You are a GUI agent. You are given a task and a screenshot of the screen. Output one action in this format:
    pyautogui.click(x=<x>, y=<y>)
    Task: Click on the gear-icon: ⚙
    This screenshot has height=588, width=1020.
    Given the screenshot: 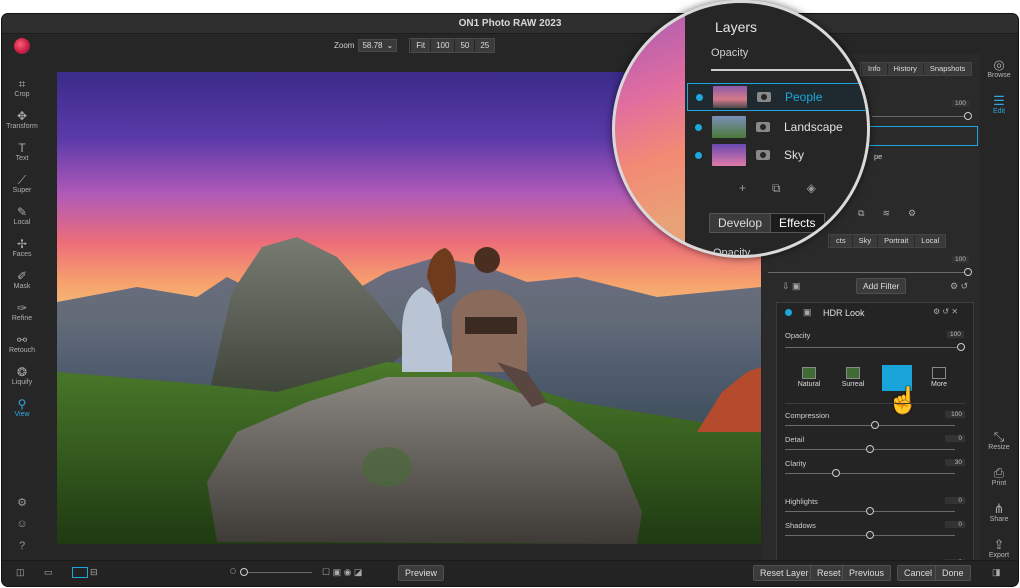 What is the action you would take?
    pyautogui.click(x=912, y=213)
    